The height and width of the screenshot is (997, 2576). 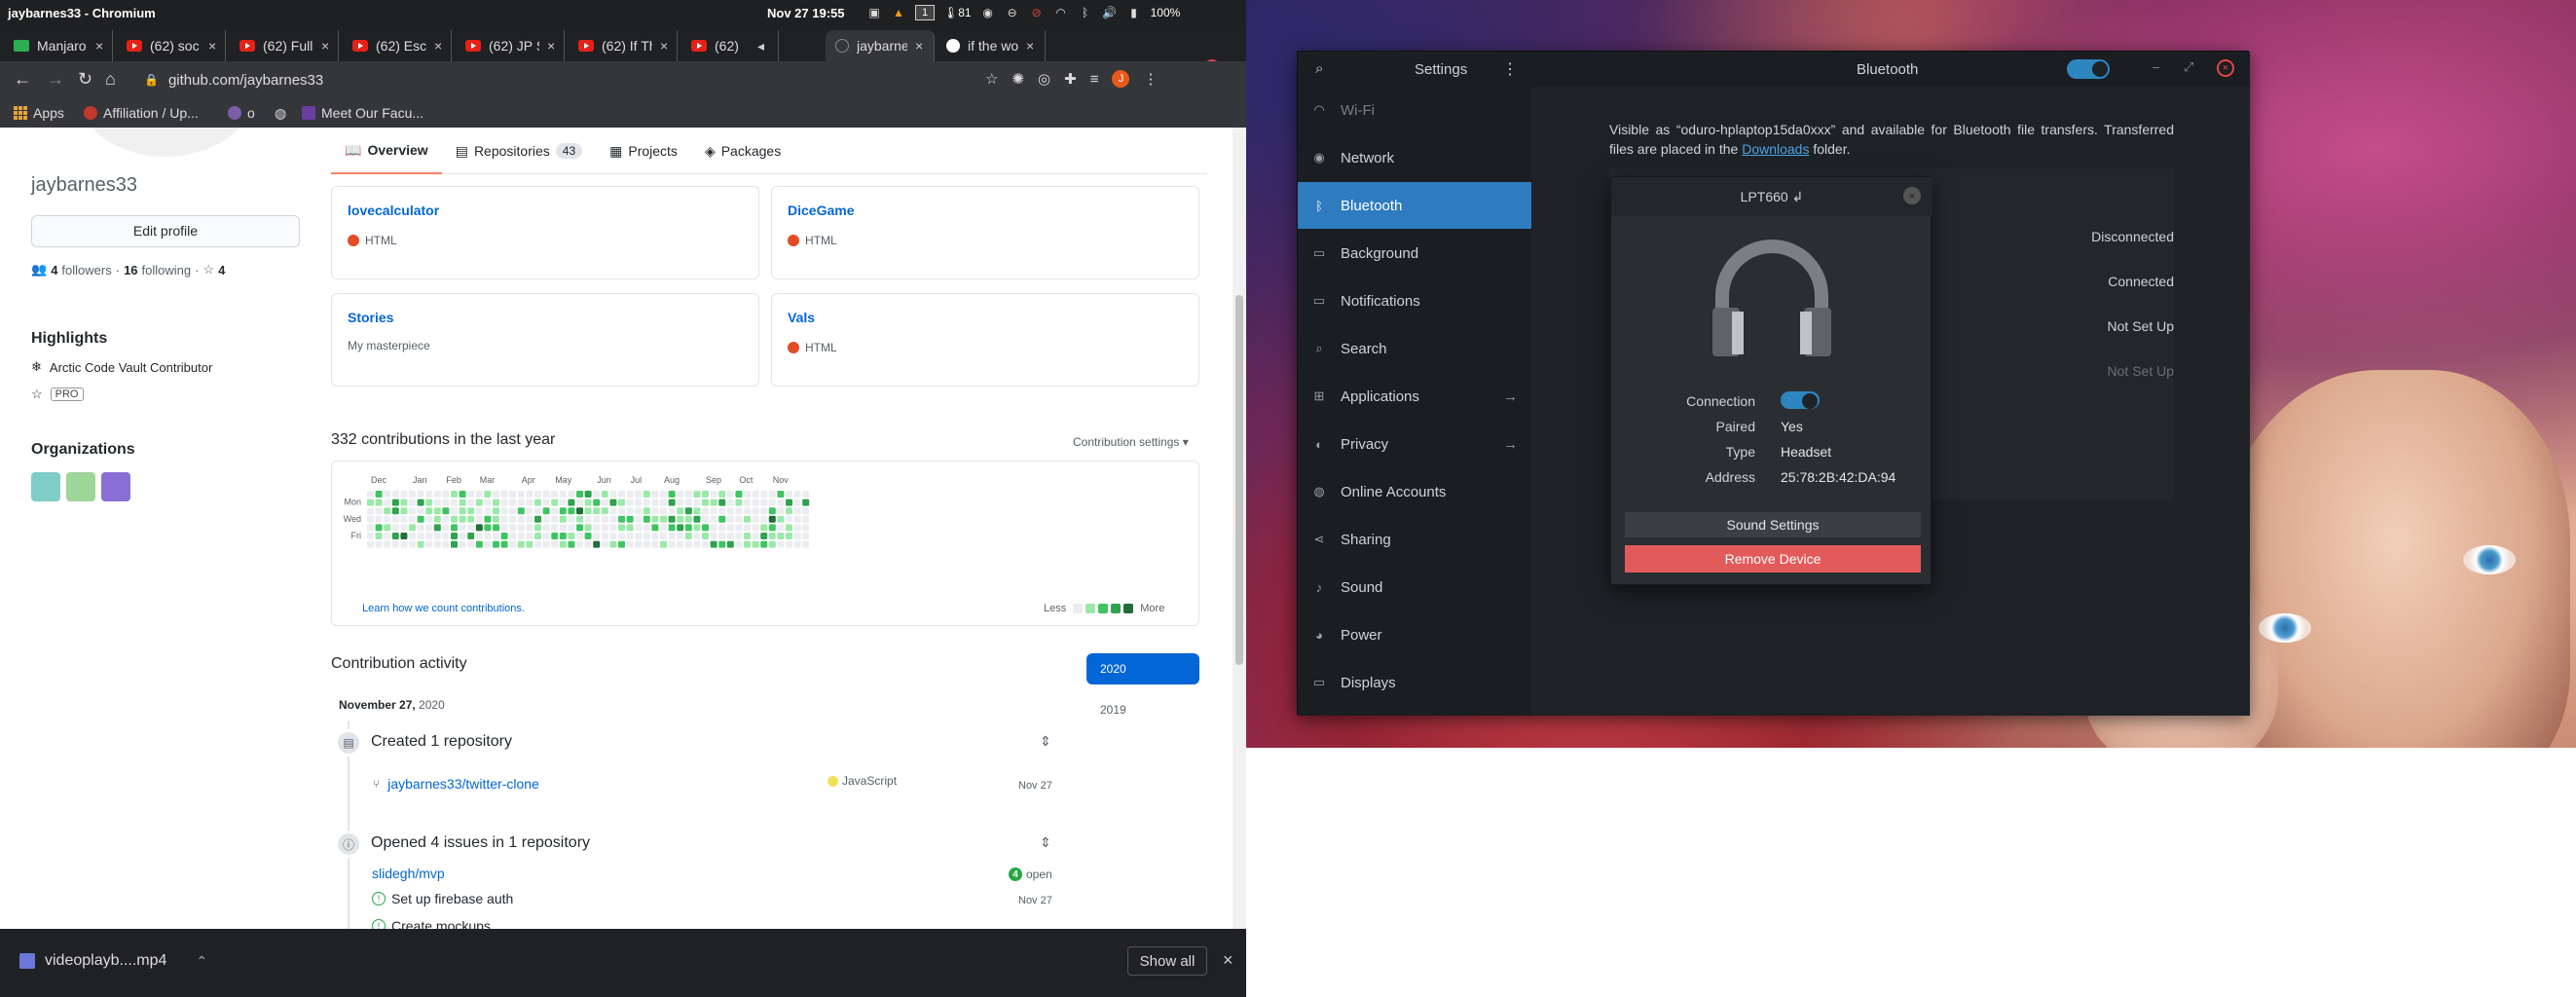 I want to click on workspace-indicator: 1, so click(x=925, y=12).